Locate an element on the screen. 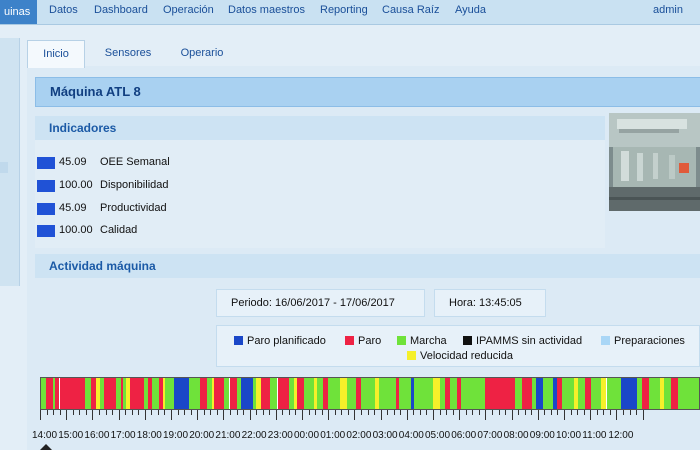 Image resolution: width=700 pixels, height=450 pixels. user-menu: admin is located at coordinates (668, 10).